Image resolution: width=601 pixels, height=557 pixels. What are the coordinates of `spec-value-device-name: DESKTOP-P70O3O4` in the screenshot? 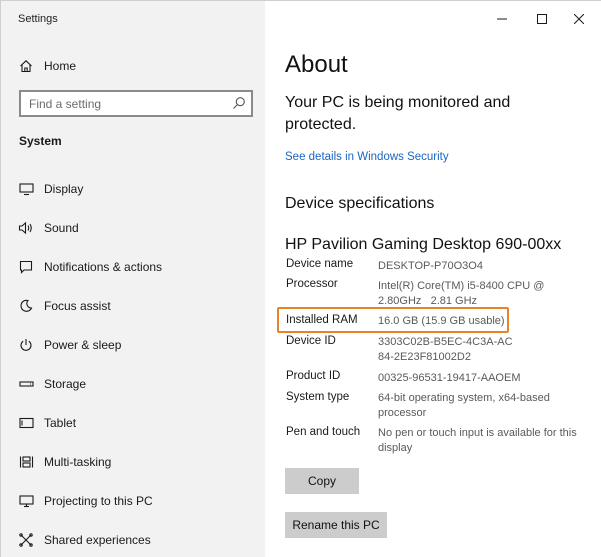 It's located at (430, 266).